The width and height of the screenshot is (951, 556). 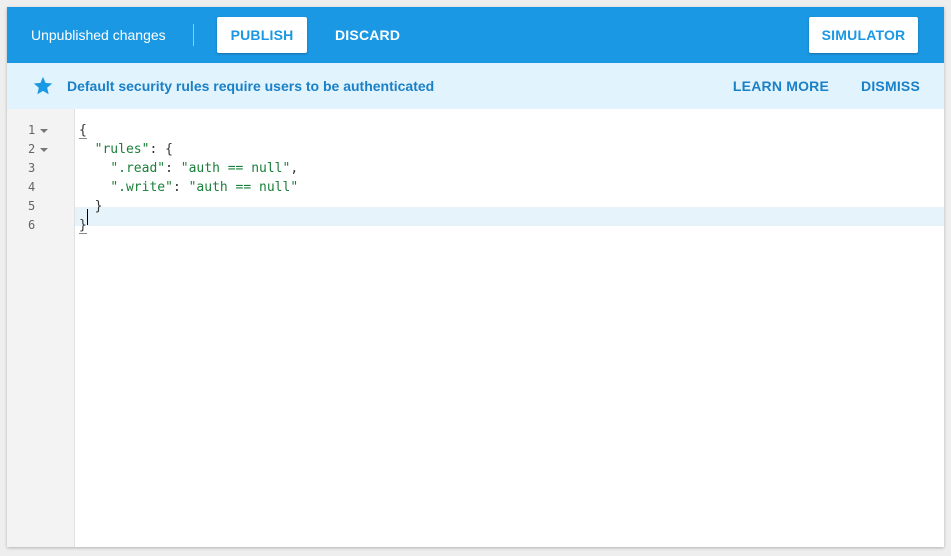 What do you see at coordinates (87, 217) in the screenshot?
I see `text-cursor` at bounding box center [87, 217].